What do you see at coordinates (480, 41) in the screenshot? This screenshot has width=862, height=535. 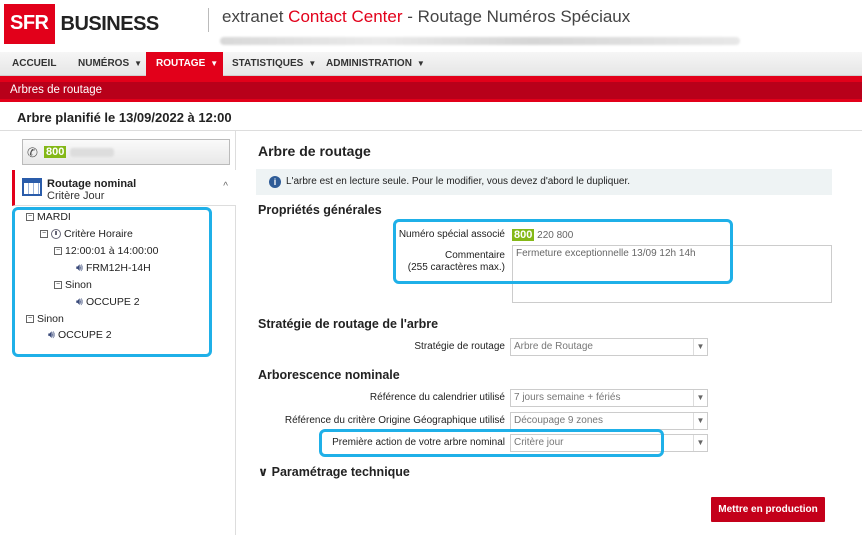 I see `blurred-user-info` at bounding box center [480, 41].